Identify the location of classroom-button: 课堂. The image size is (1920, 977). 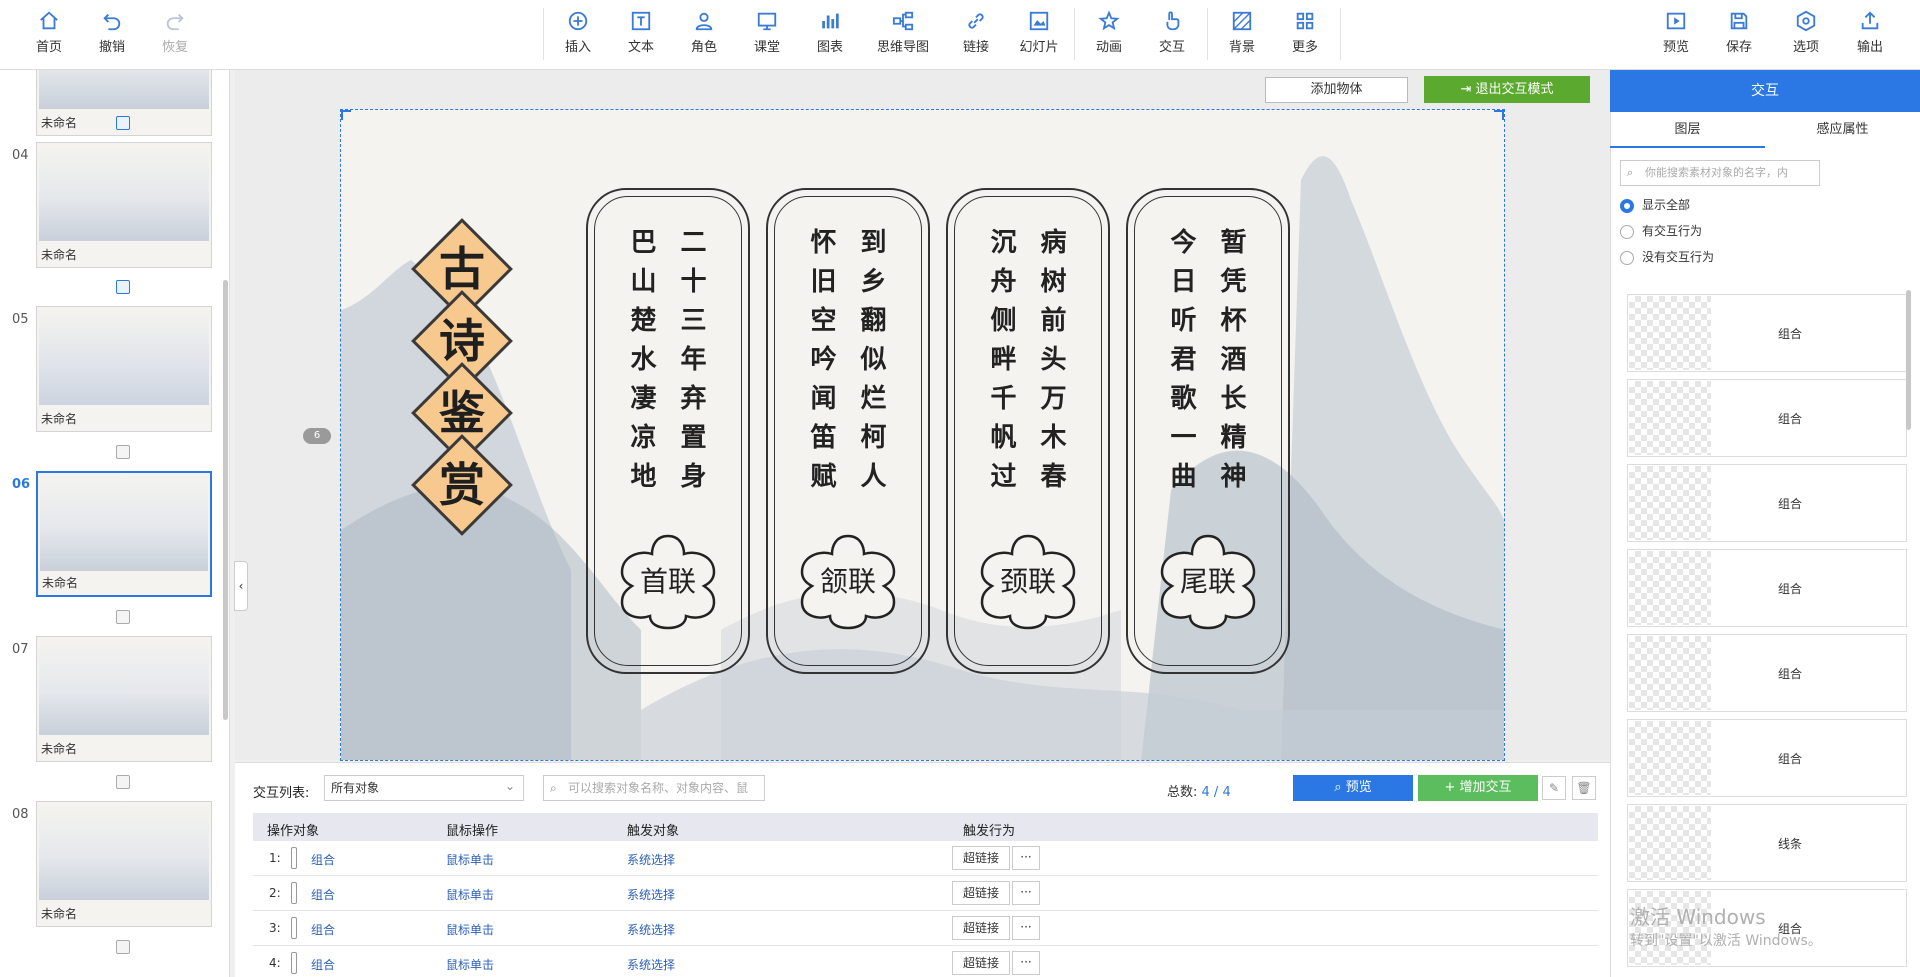
(767, 35).